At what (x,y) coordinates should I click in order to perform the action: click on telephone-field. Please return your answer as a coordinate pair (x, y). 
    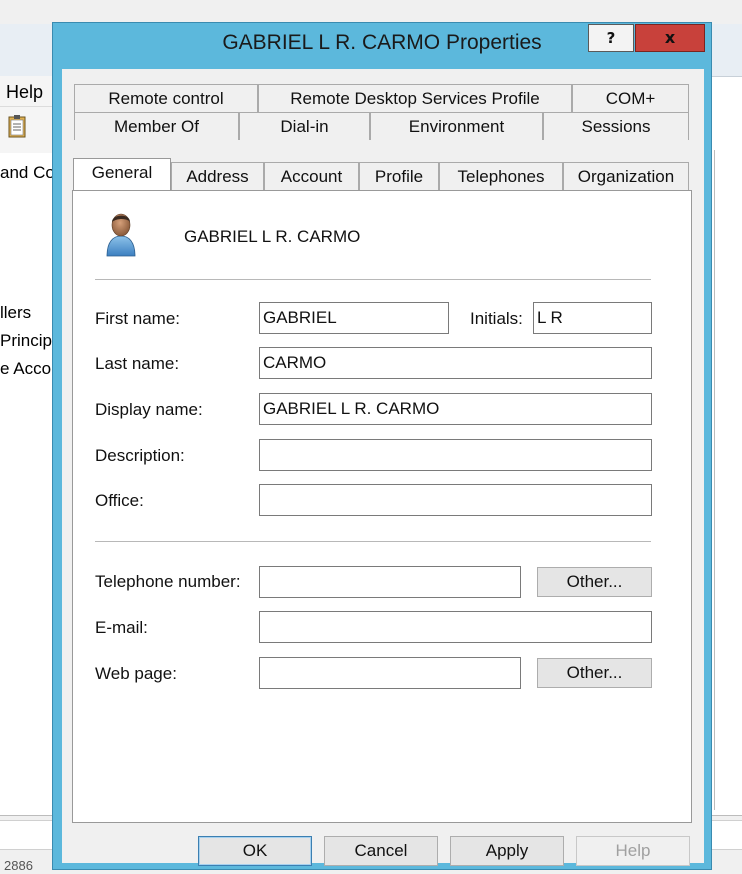
    Looking at the image, I should click on (390, 582).